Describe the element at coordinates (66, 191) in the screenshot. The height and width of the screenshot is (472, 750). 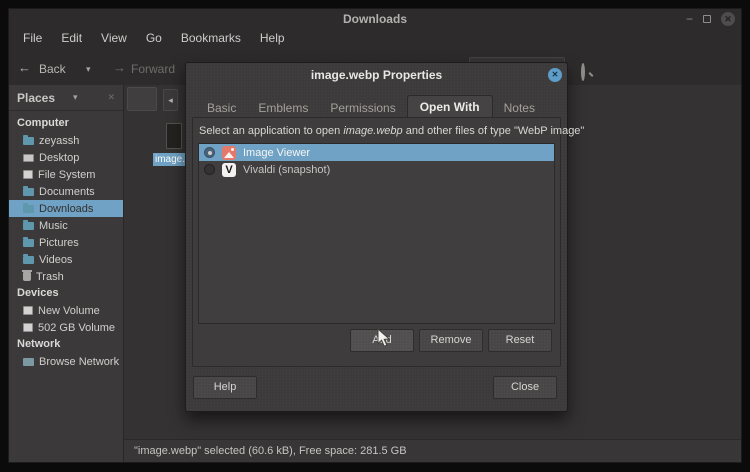
I see `sidebar-item-documents: Documents` at that location.